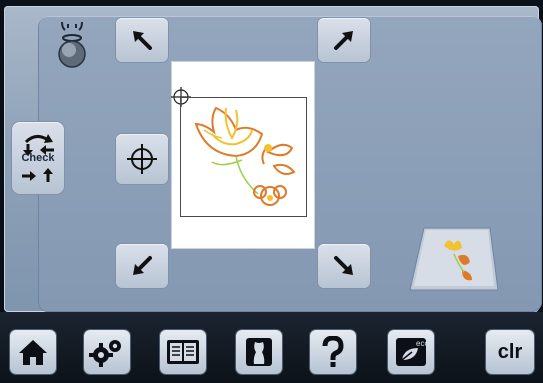  I want to click on design-preview-button, so click(453, 258).